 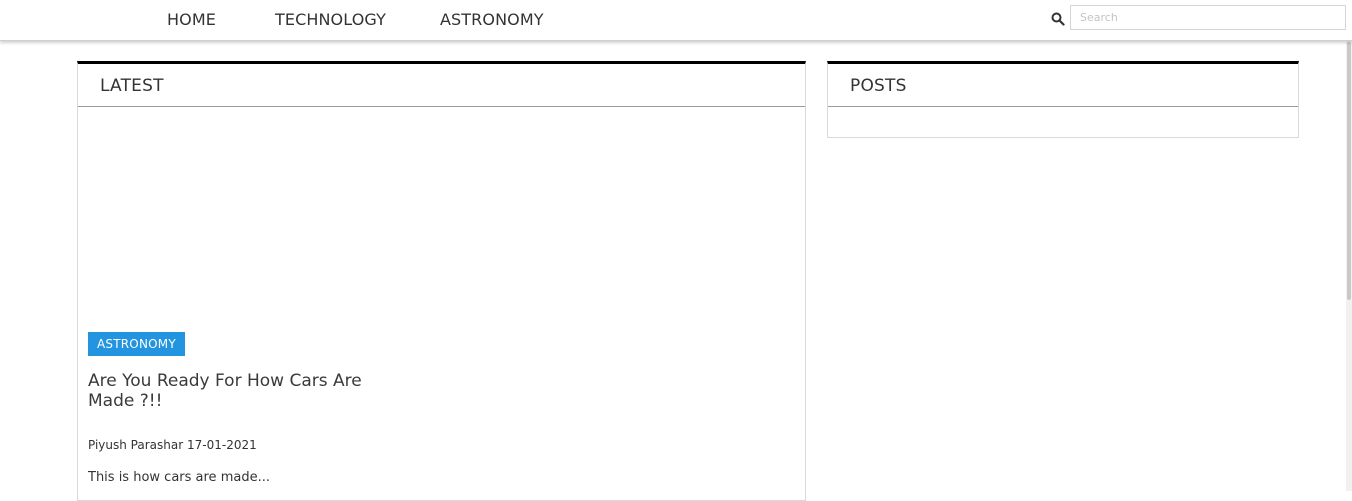 I want to click on nav-astronomy-link: ASTRONOMY, so click(x=492, y=19).